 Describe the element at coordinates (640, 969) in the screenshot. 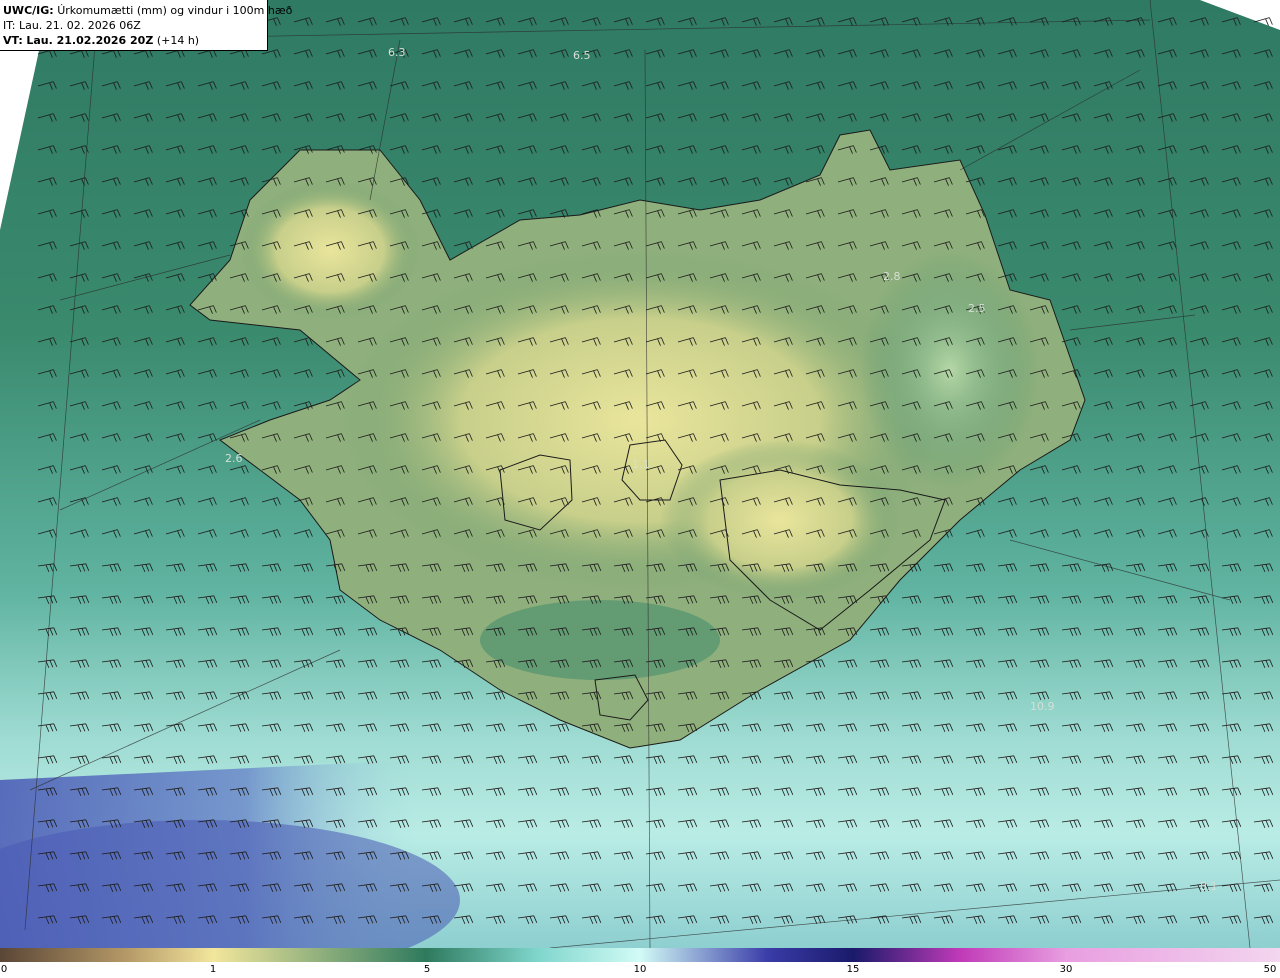

I see `colorbar-tick: 10` at that location.